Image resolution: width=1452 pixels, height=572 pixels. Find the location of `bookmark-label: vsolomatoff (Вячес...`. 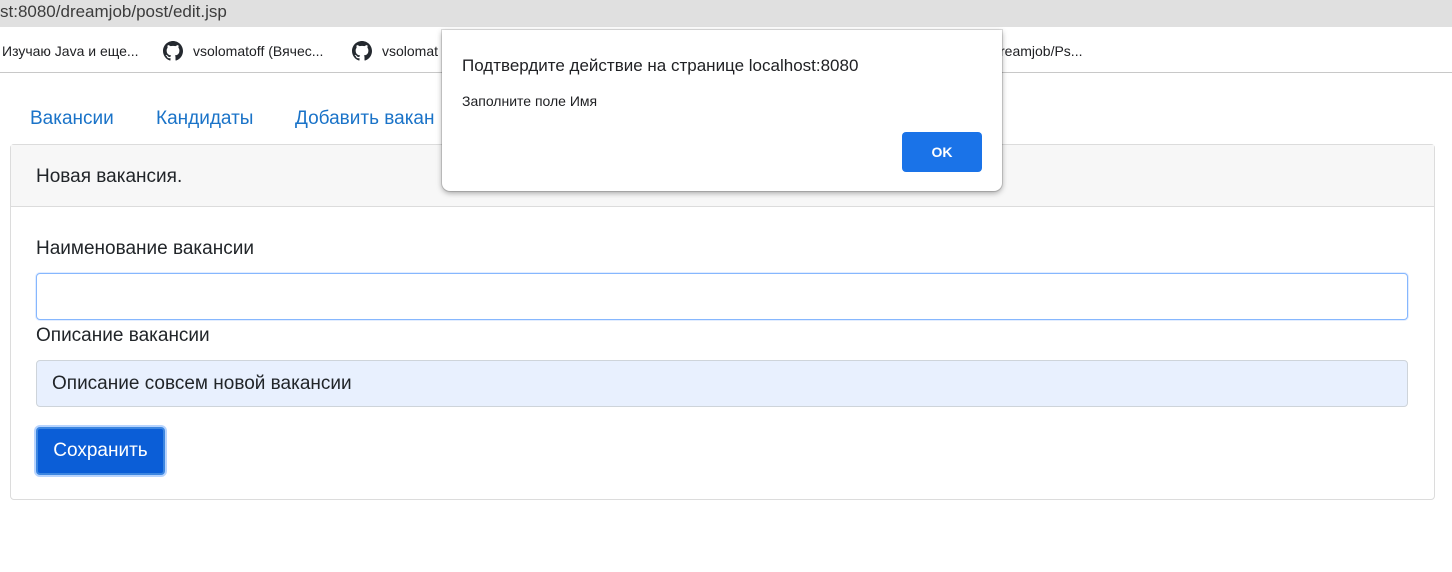

bookmark-label: vsolomatoff (Вячес... is located at coordinates (258, 51).